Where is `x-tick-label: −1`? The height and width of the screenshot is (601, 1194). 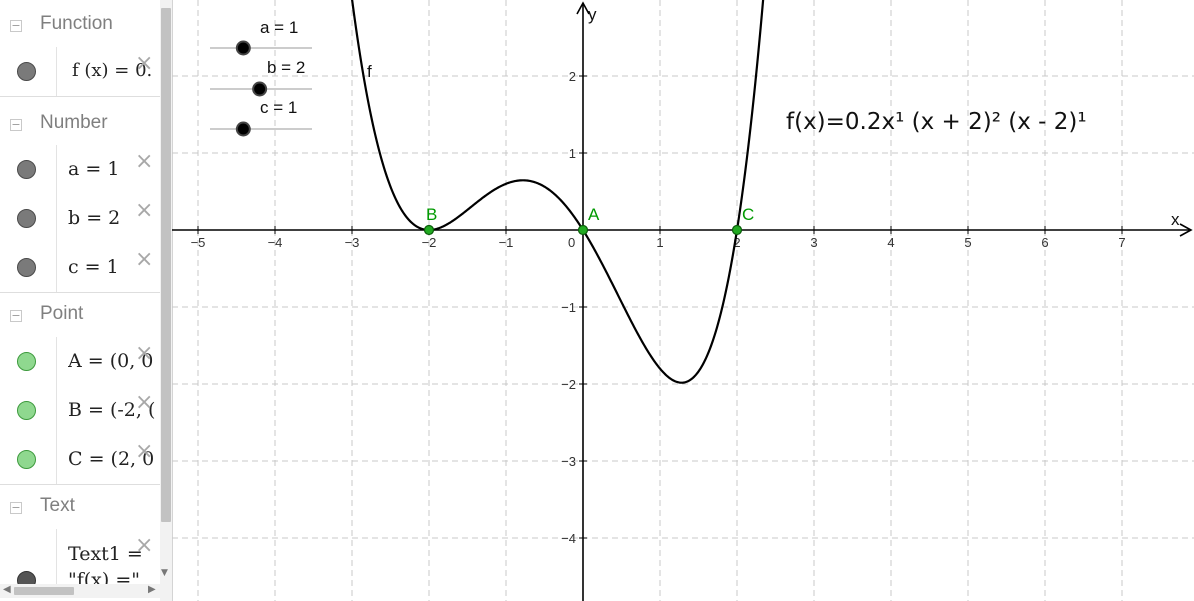 x-tick-label: −1 is located at coordinates (506, 242).